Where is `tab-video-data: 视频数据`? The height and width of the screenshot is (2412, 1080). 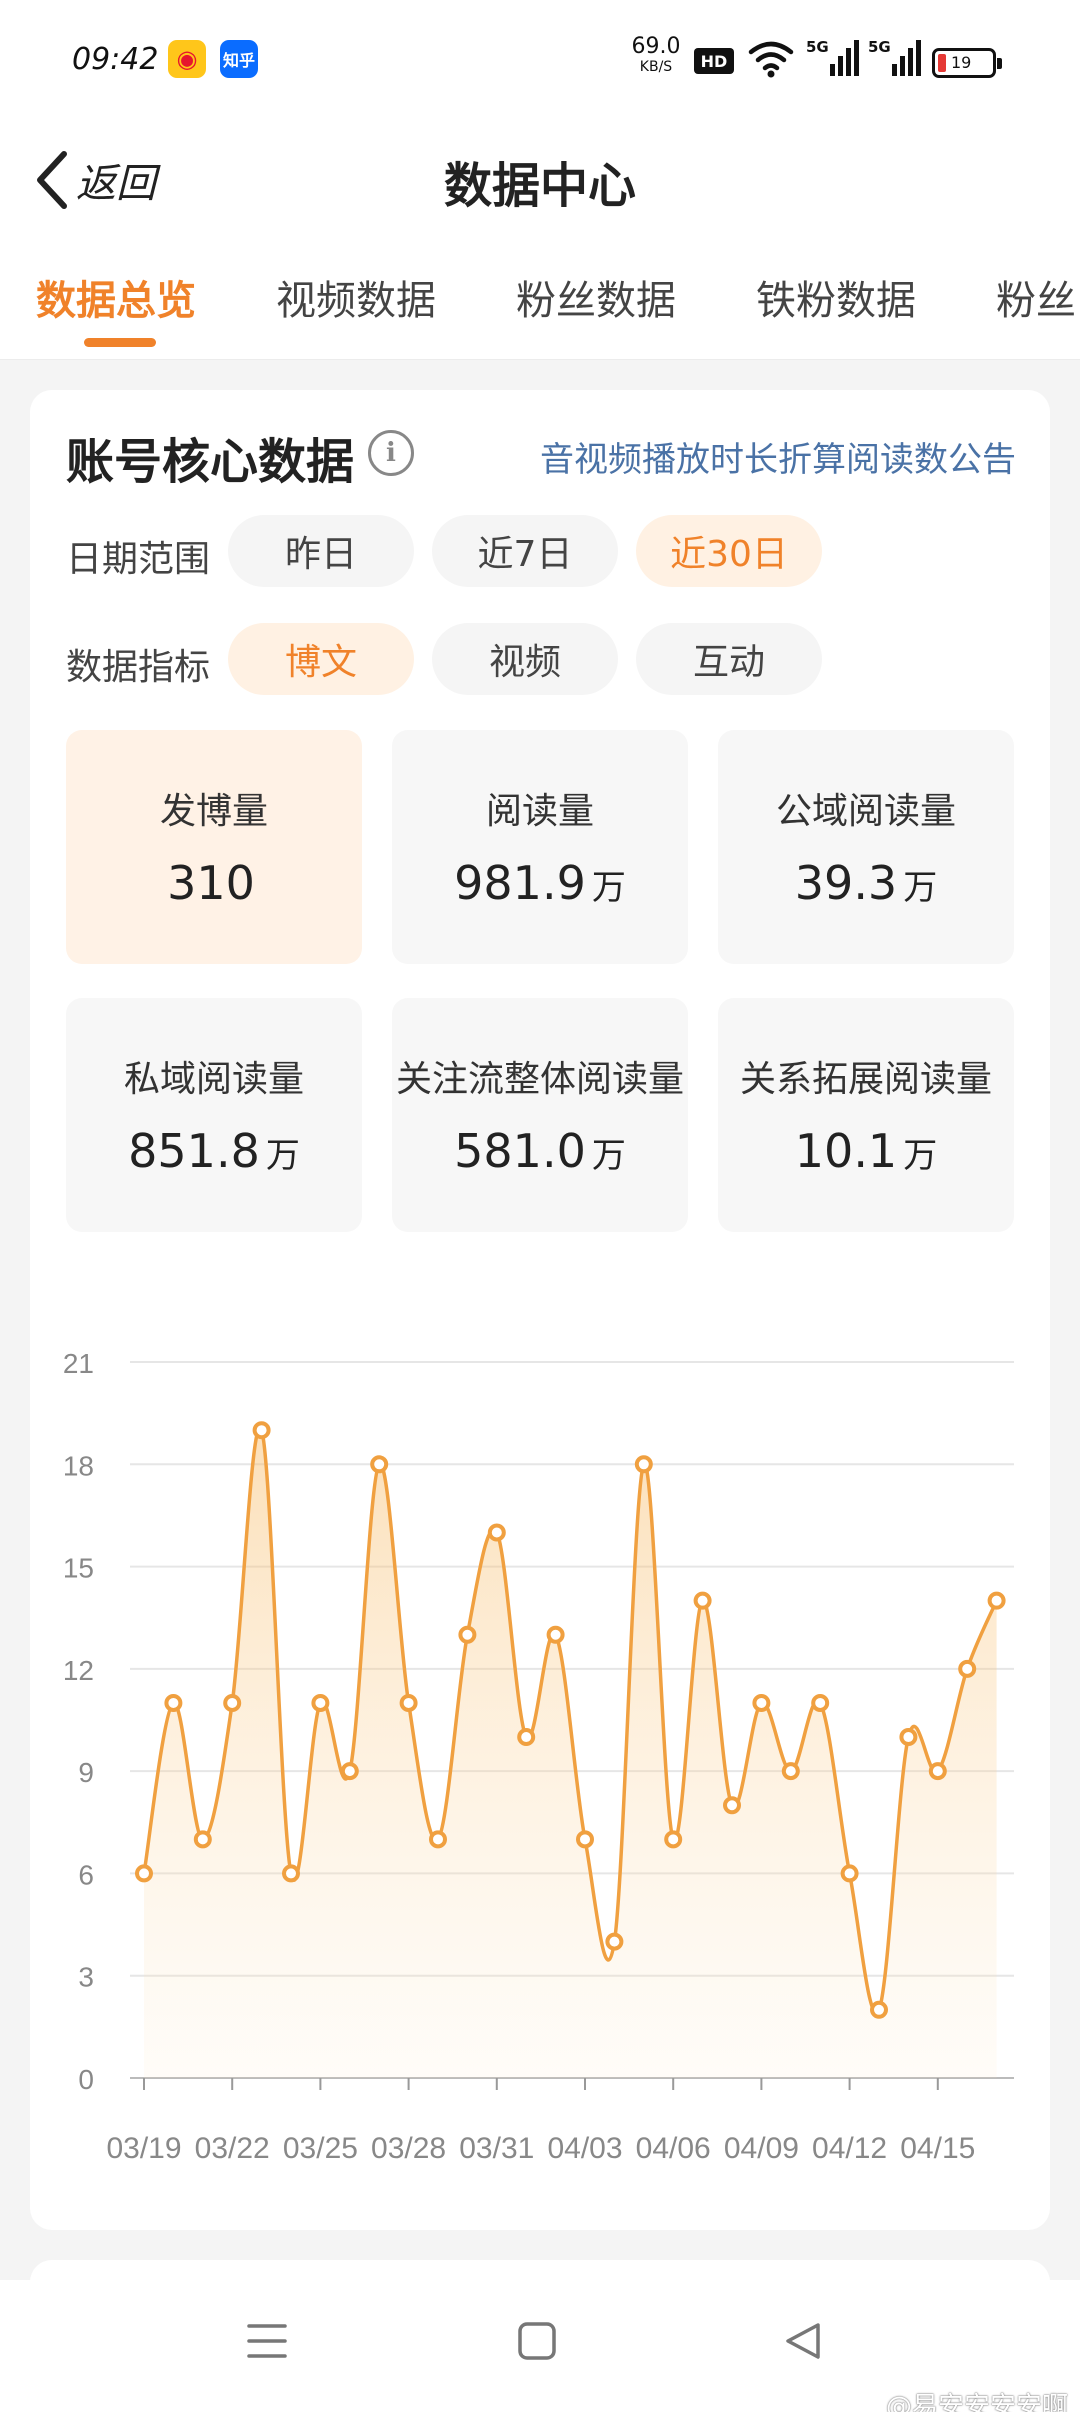 tab-video-data: 视频数据 is located at coordinates (356, 297).